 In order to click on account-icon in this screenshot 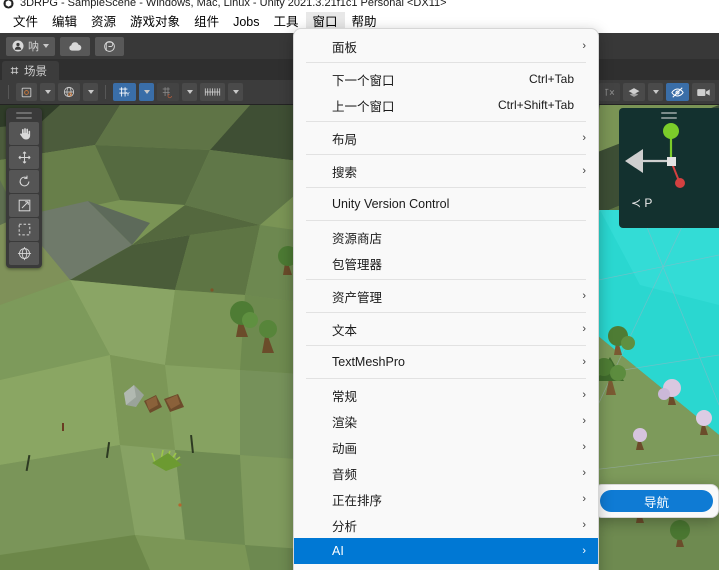, I will do `click(18, 46)`.